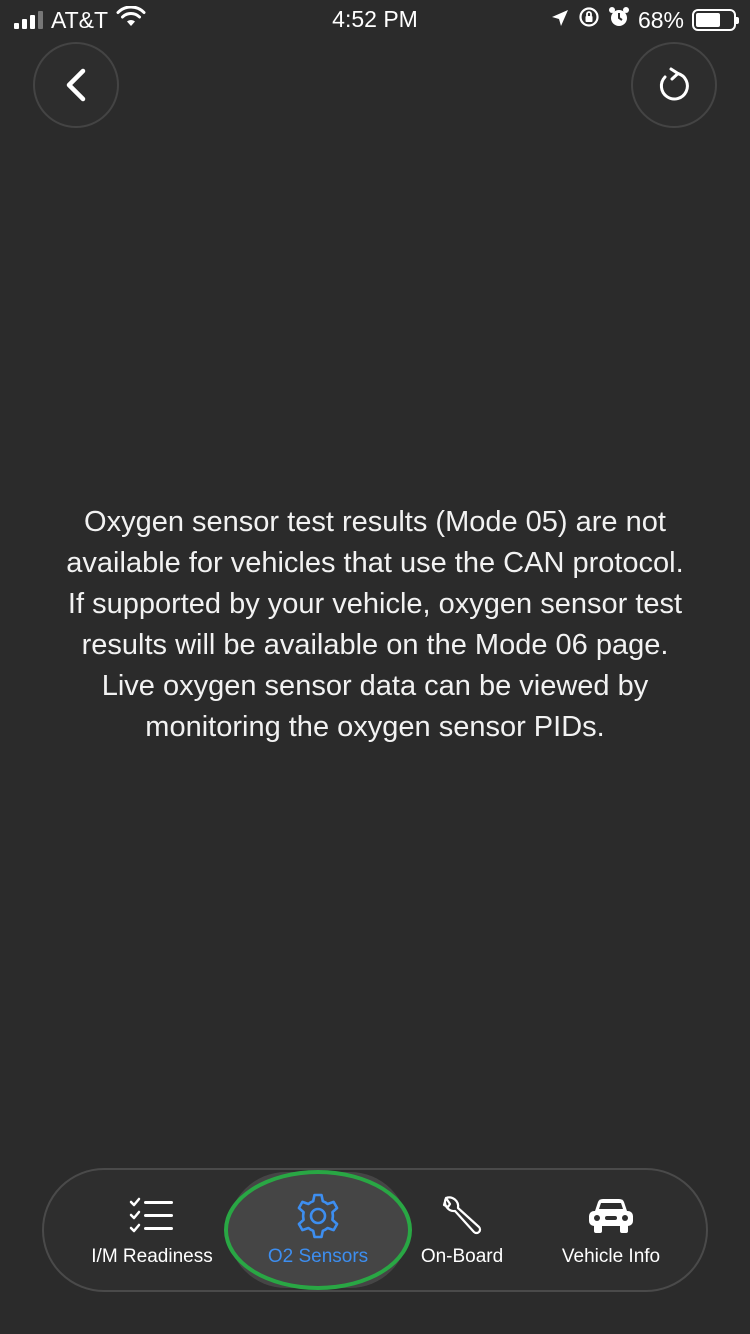 The height and width of the screenshot is (1334, 750). What do you see at coordinates (318, 1256) in the screenshot?
I see `tab-label-o2-sensors: O2 Sensors` at bounding box center [318, 1256].